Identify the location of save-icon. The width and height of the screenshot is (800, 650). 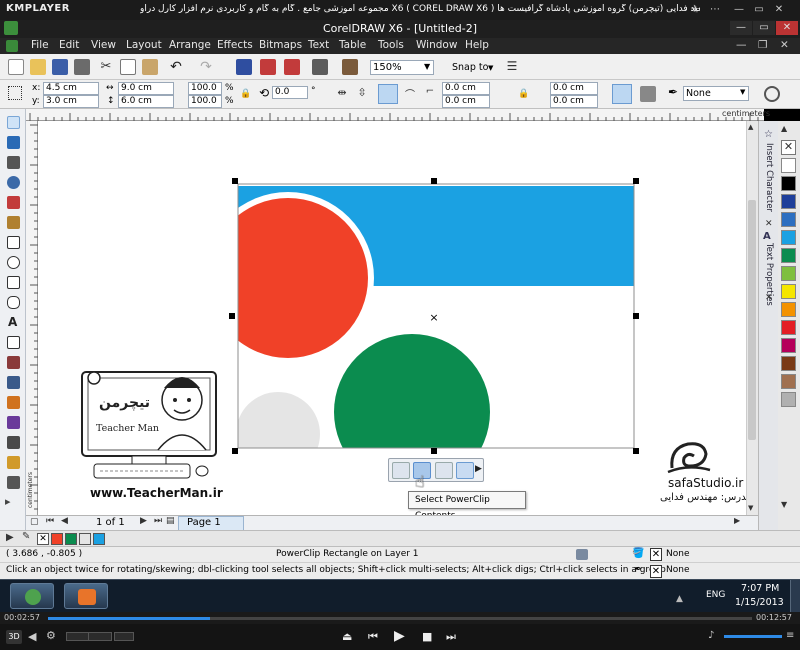
(60, 67).